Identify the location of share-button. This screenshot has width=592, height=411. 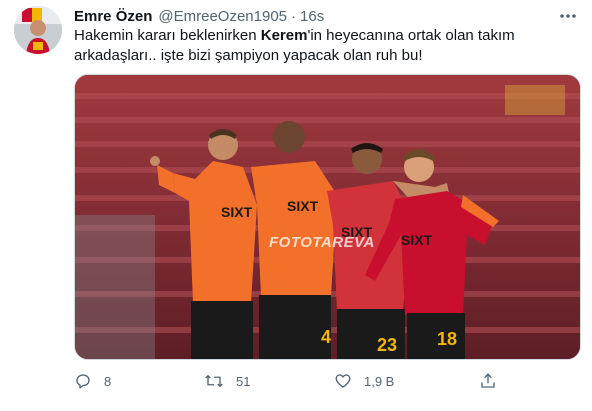
(488, 381).